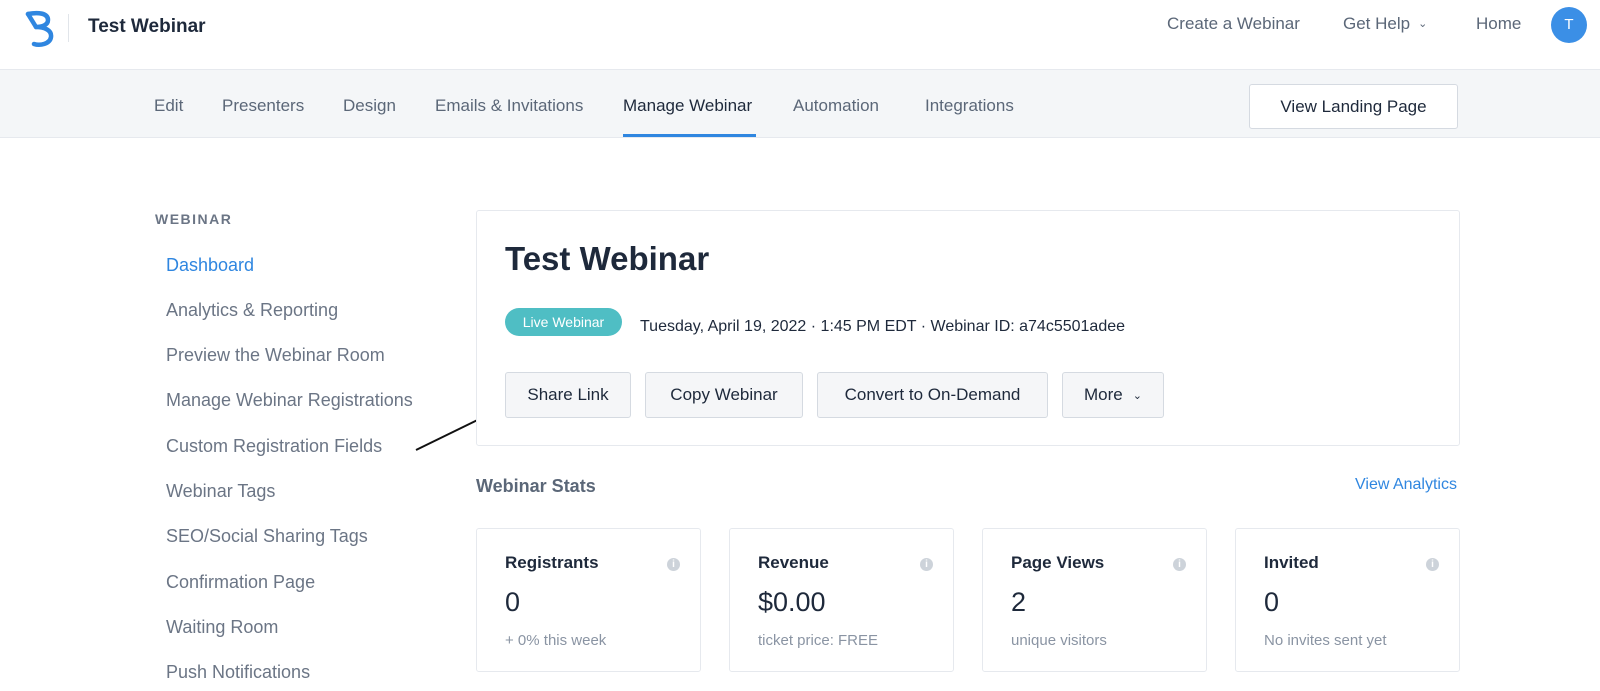 Image resolution: width=1600 pixels, height=691 pixels. I want to click on tab-emails-invitations: Emails & Invitations, so click(509, 106).